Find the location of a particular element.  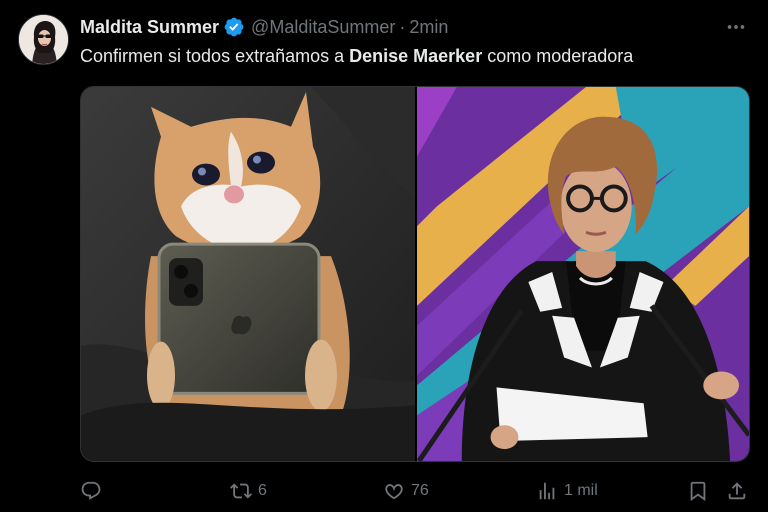

tweet-header: Maldita Summer @MalditaSummer · 2min is located at coordinates (414, 27).